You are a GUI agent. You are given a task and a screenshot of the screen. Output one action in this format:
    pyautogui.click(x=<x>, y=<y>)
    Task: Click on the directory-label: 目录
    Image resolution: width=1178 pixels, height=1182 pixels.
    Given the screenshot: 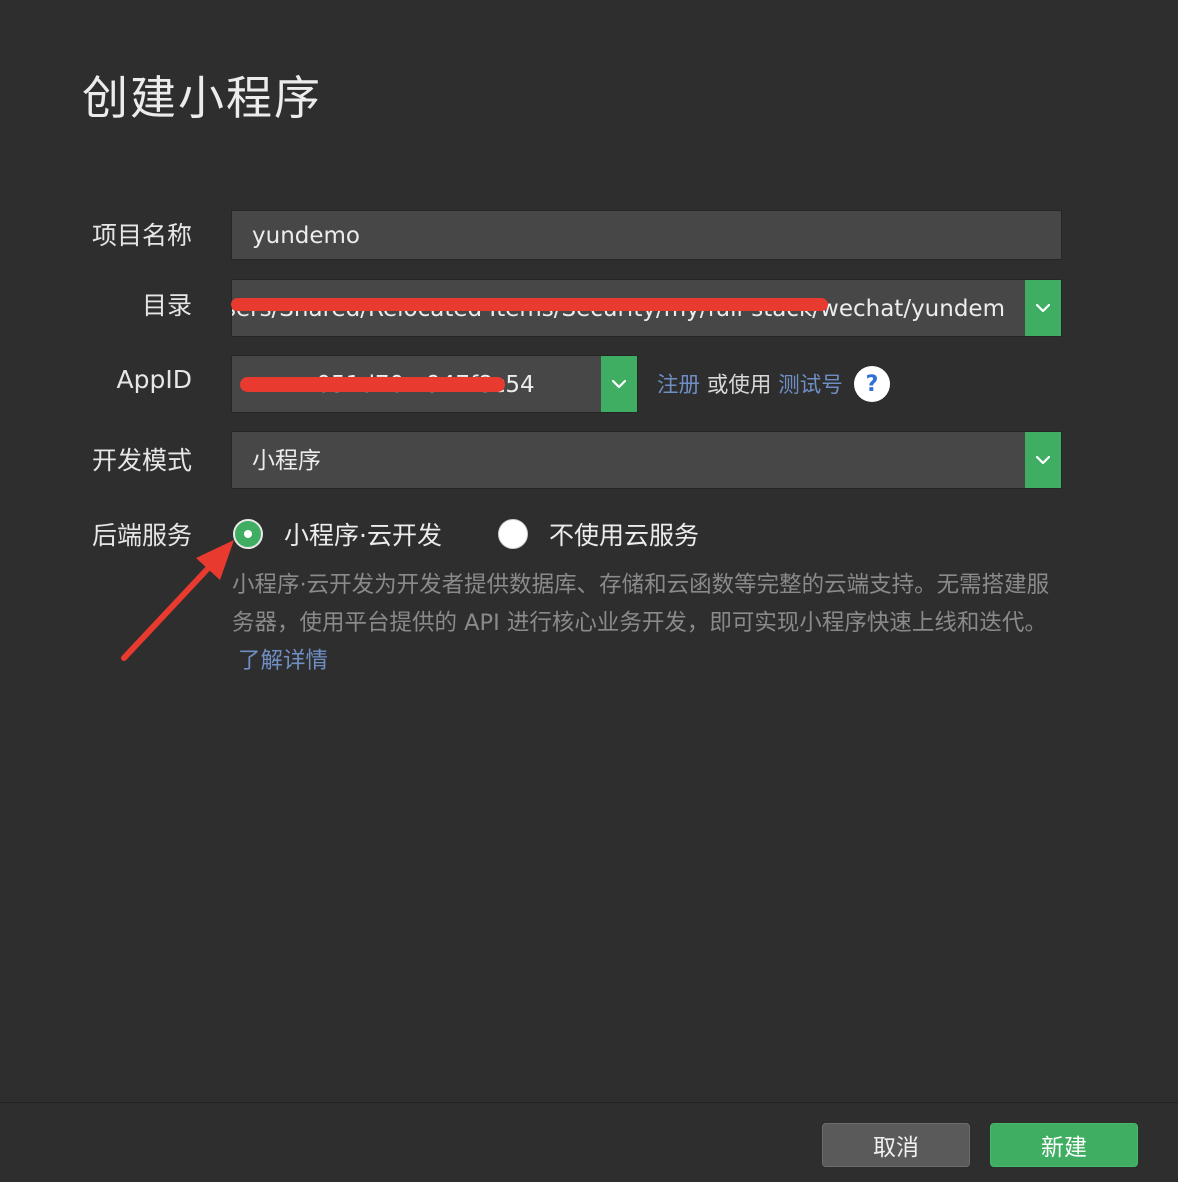 What is the action you would take?
    pyautogui.click(x=166, y=305)
    